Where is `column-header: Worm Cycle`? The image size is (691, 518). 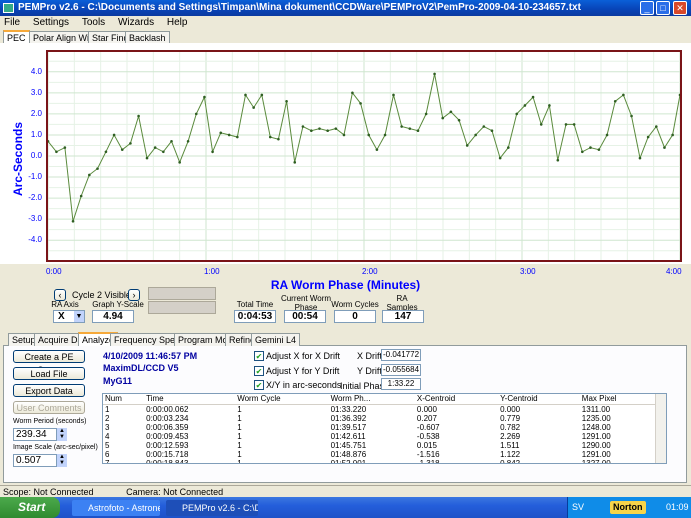
column-header: Worm Cycle is located at coordinates (282, 399).